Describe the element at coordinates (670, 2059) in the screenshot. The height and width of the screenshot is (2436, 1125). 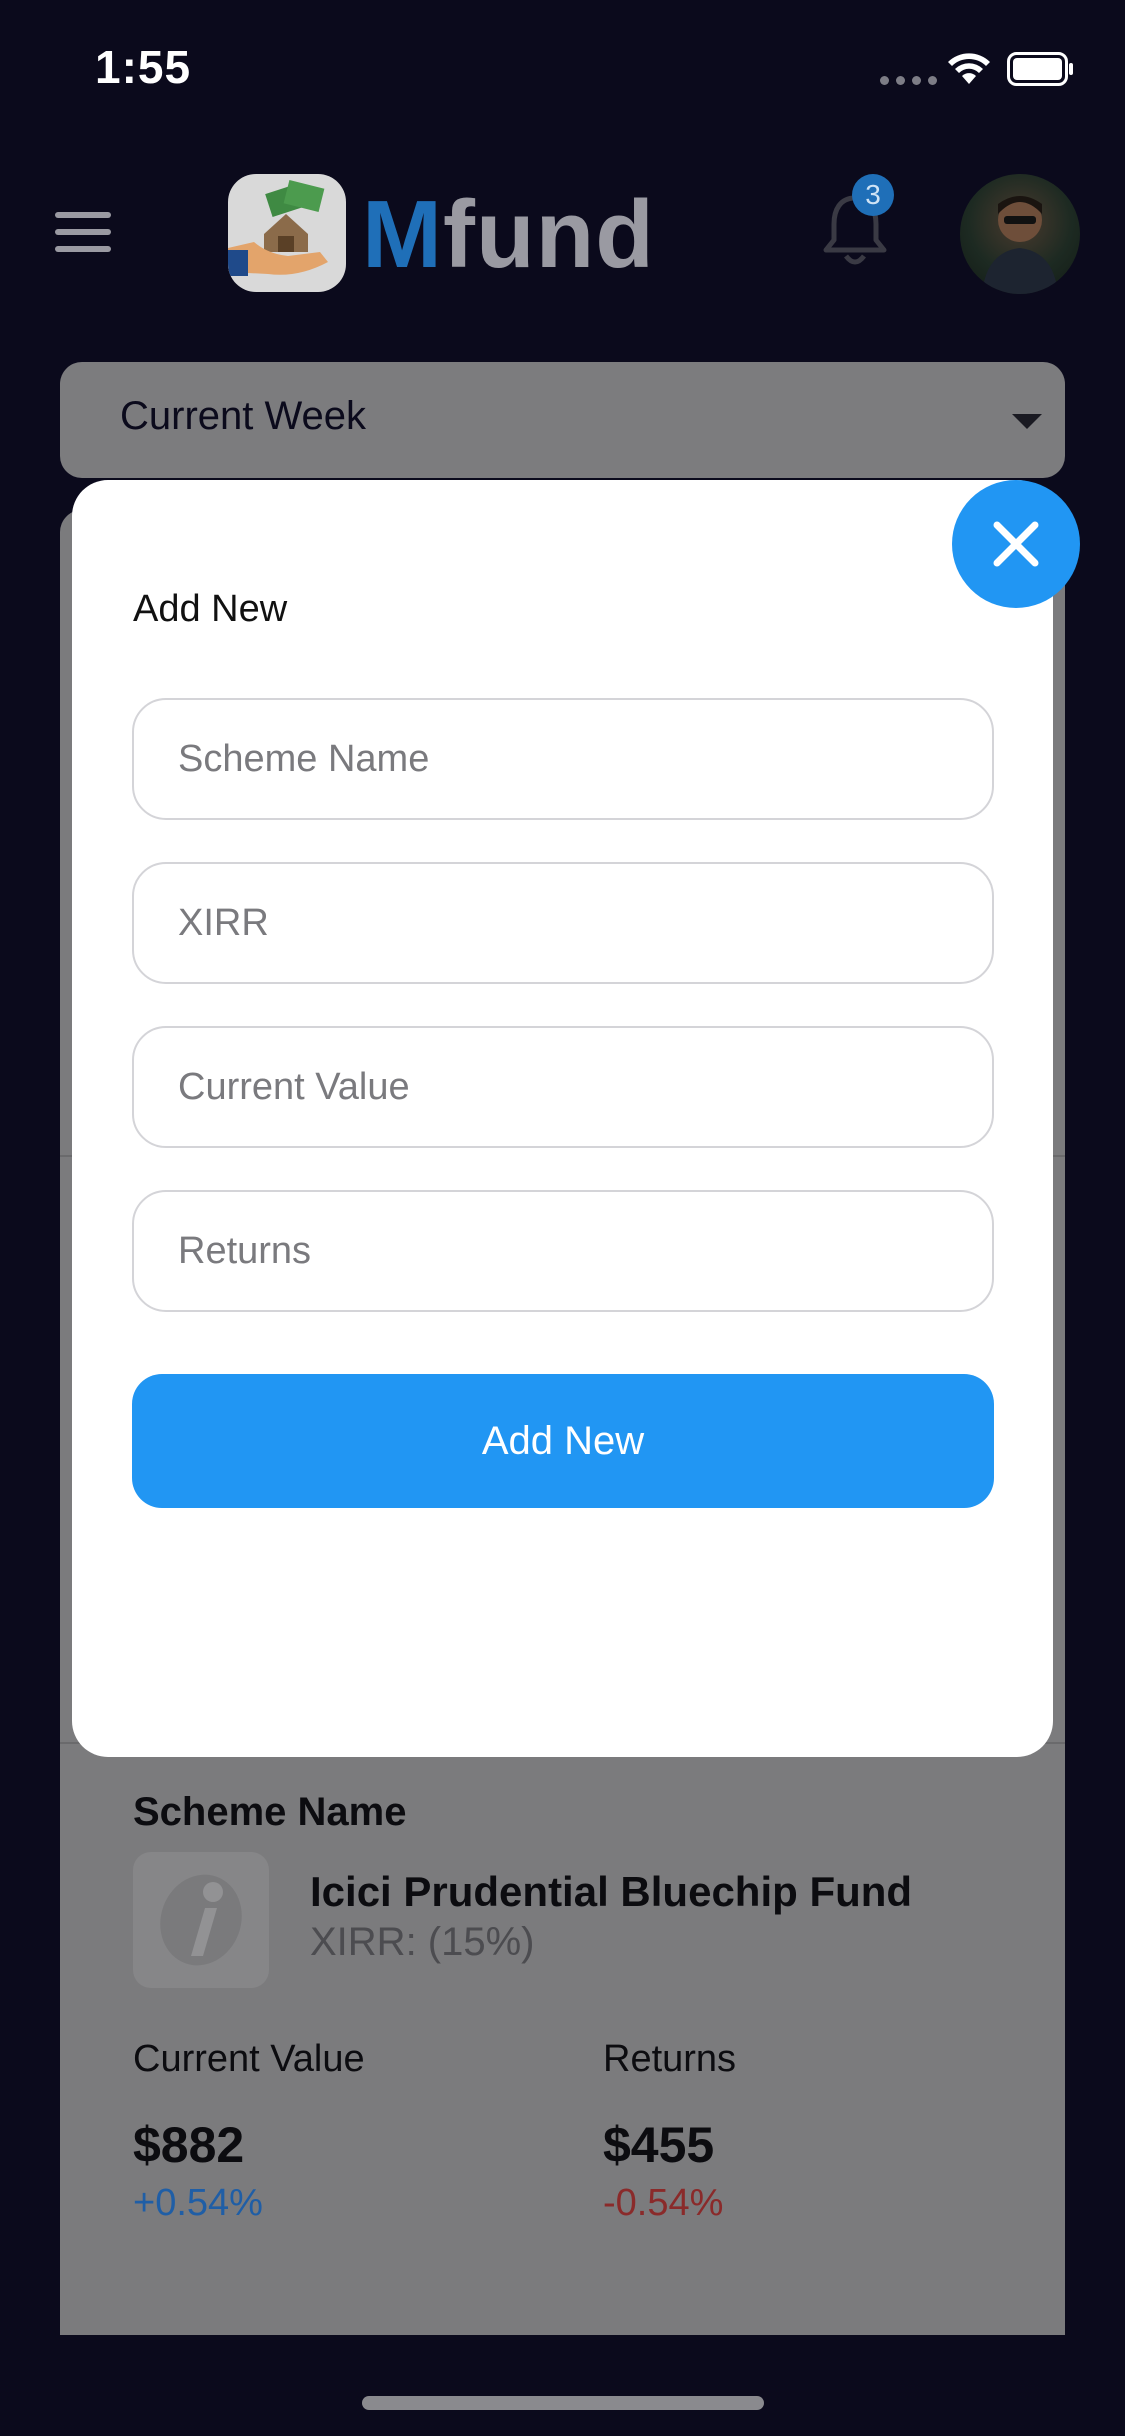
I see `returns-label: Returns` at that location.